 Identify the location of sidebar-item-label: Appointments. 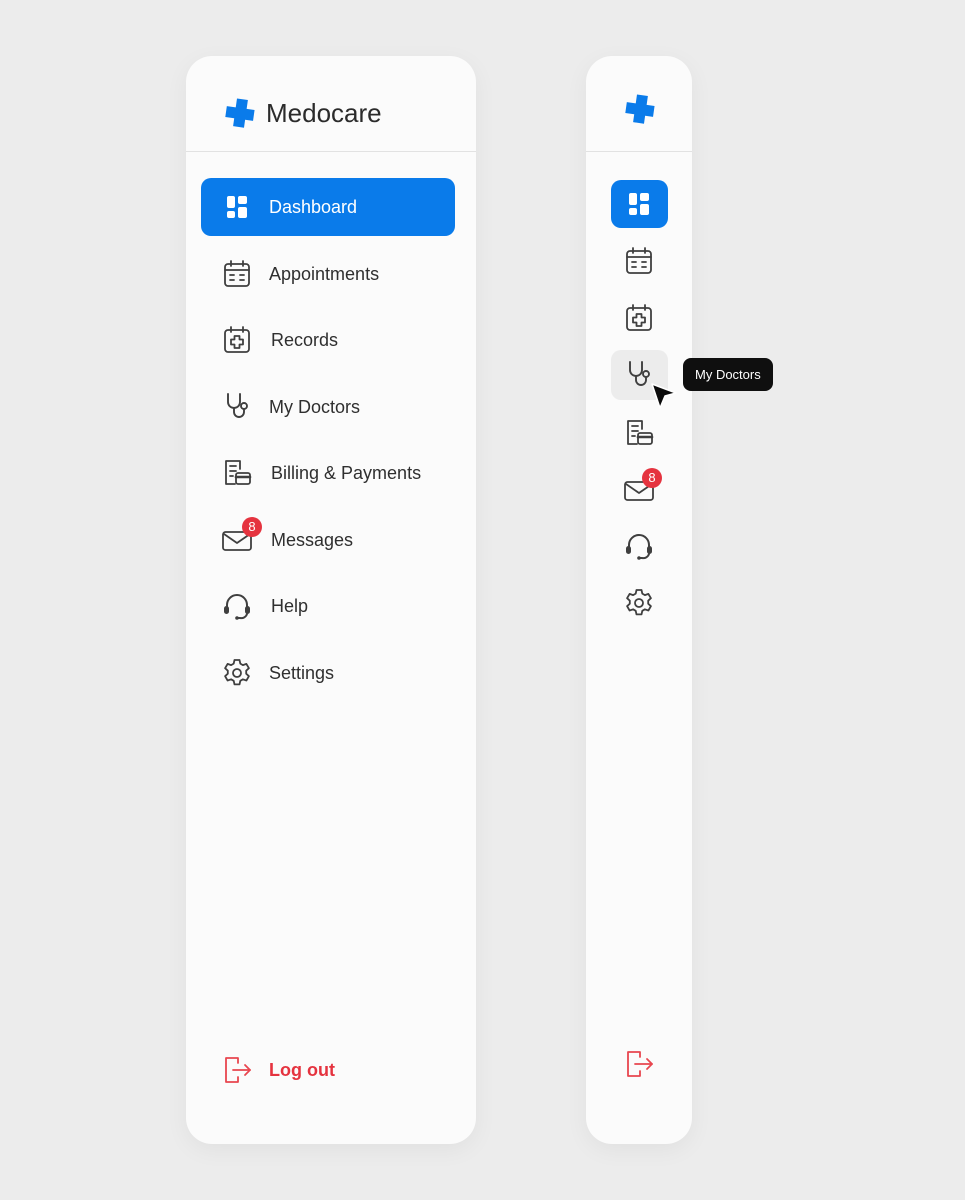
(324, 274).